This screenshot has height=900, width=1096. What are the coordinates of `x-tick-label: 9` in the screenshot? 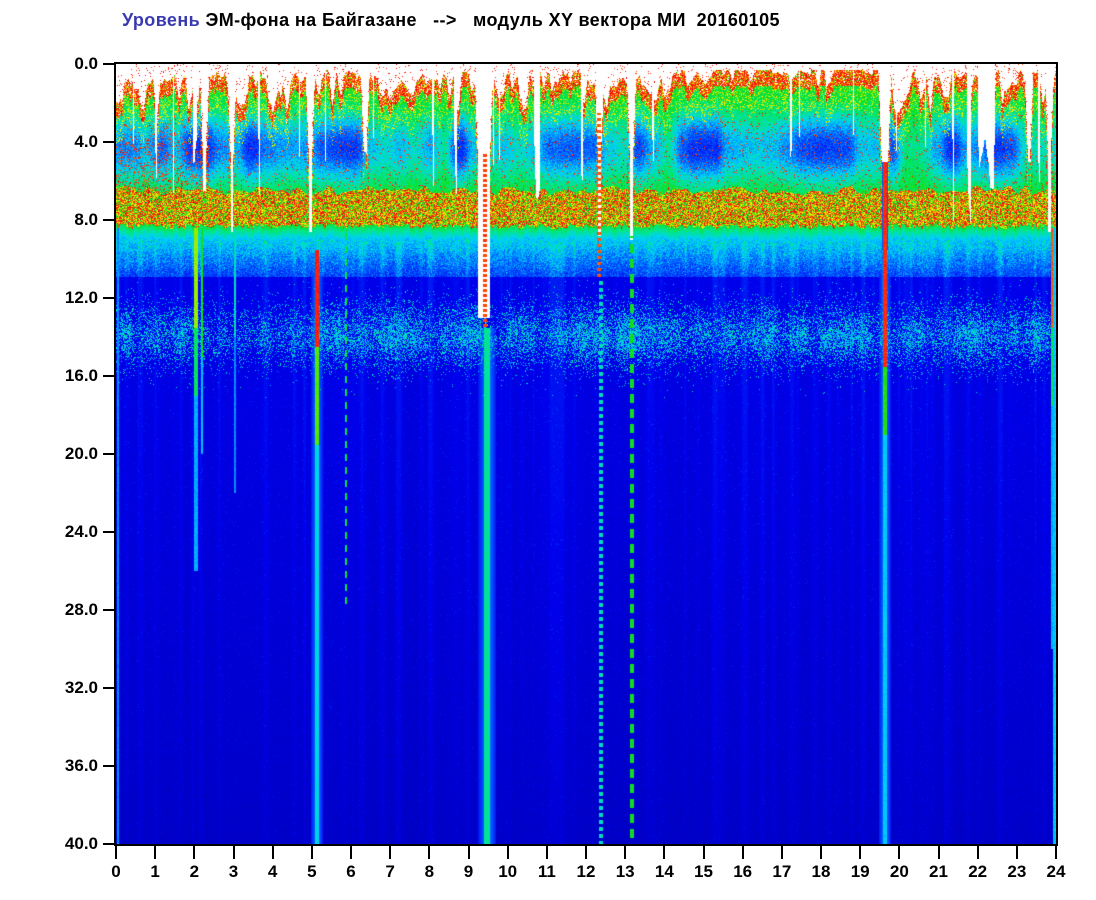 It's located at (468, 871).